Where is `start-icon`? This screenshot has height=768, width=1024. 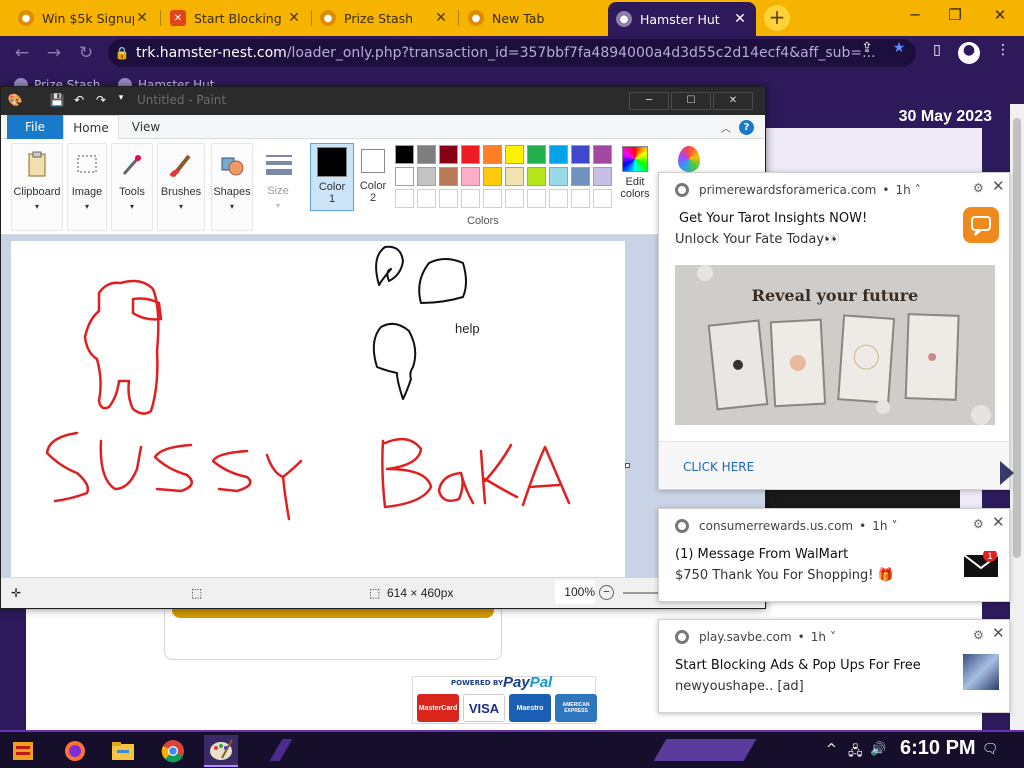 start-icon is located at coordinates (23, 751).